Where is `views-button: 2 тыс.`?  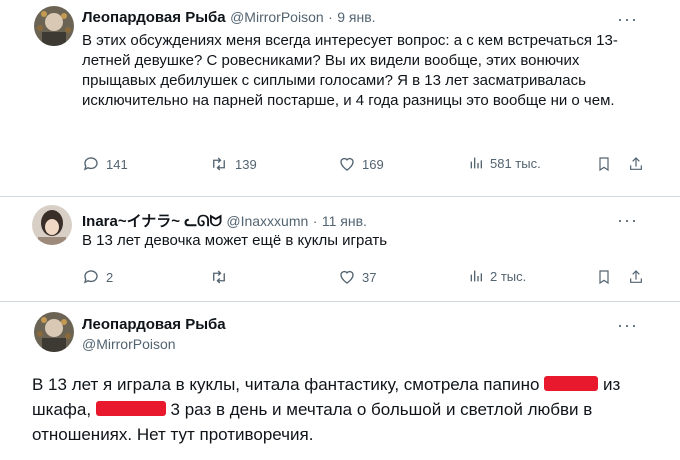
views-button: 2 тыс. is located at coordinates (497, 276).